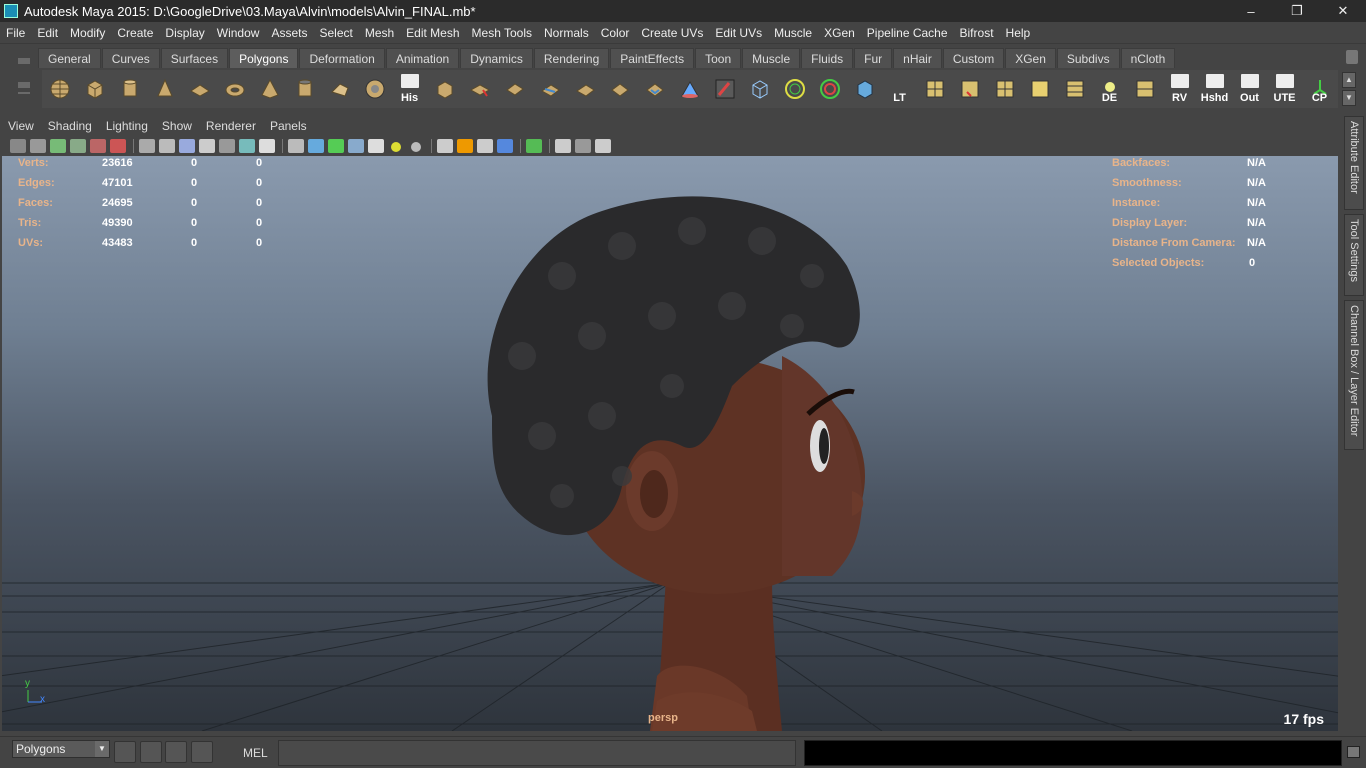 This screenshot has width=1366, height=768. I want to click on transfer-attributes-icon, so click(864, 89).